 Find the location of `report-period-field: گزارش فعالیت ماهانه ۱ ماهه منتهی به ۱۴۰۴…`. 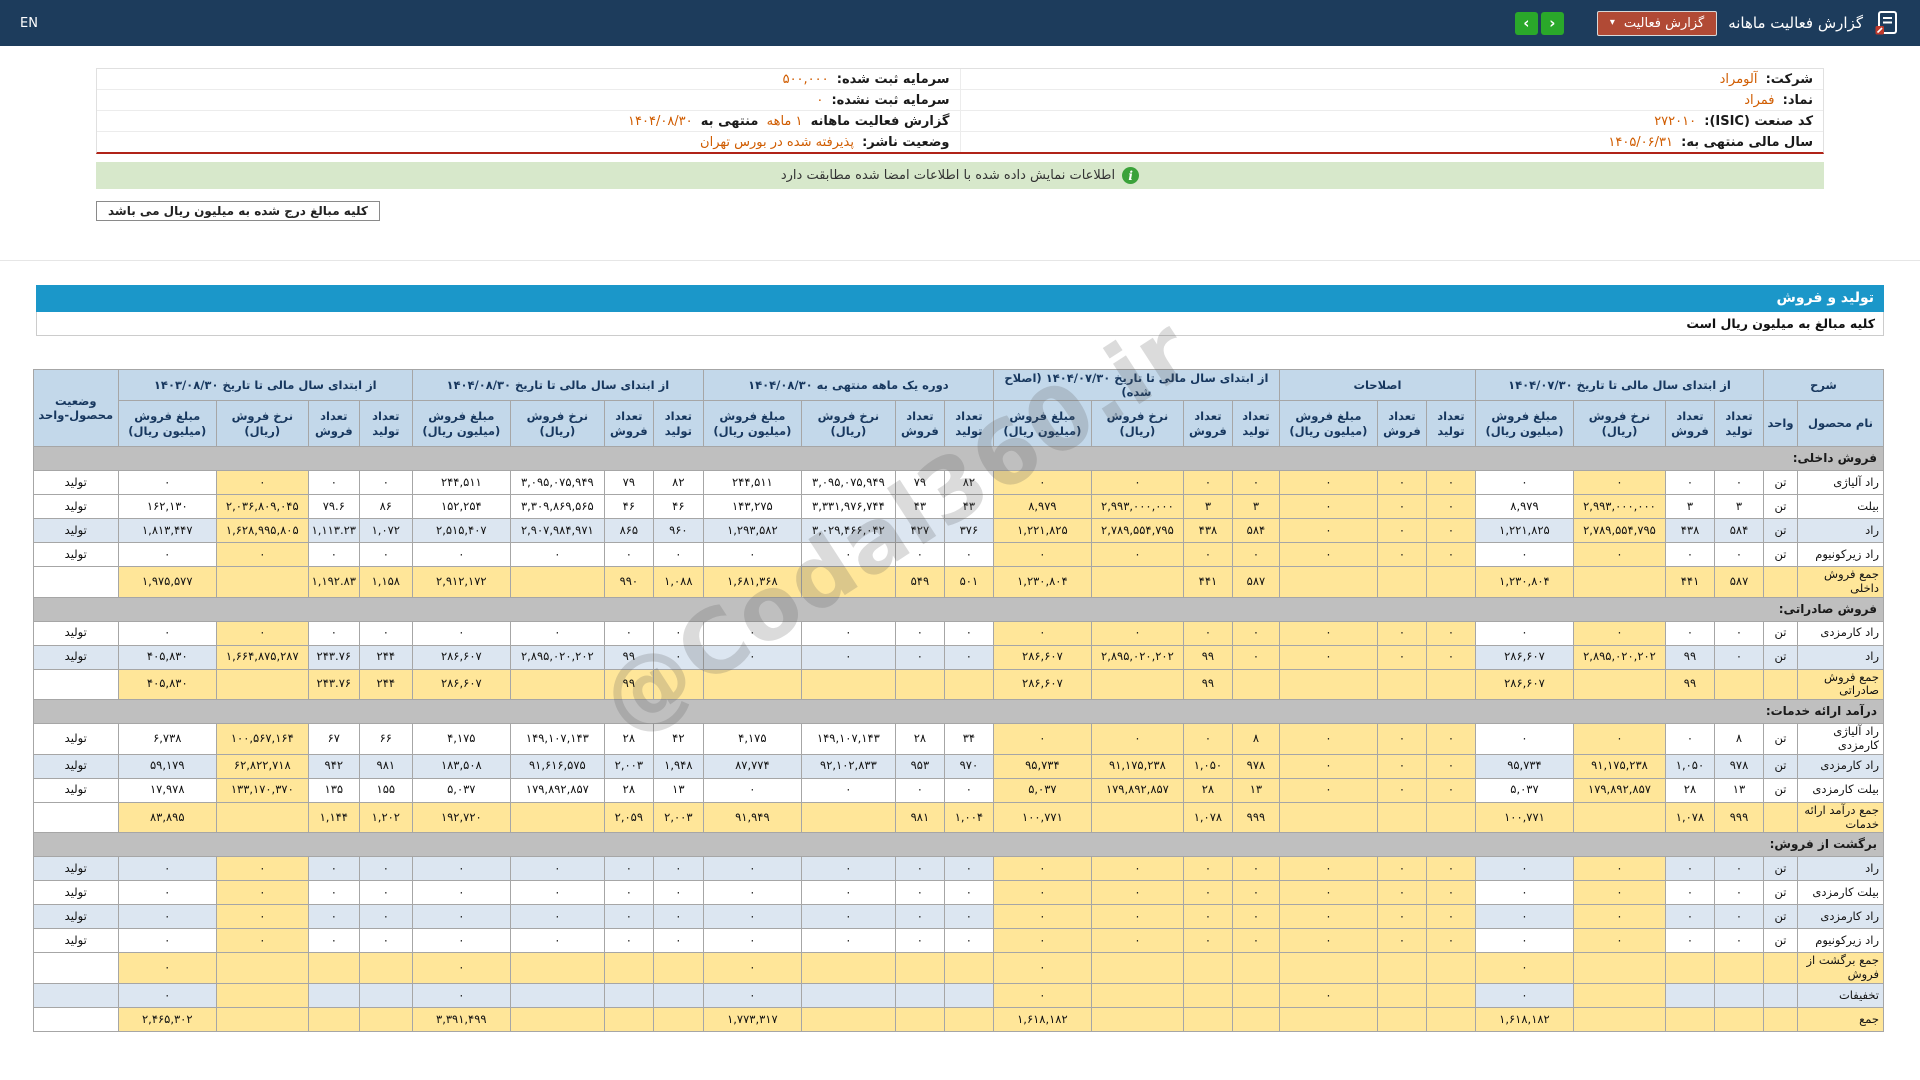

report-period-field: گزارش فعالیت ماهانه ۱ ماهه منتهی به ۱۴۰۴… is located at coordinates (528, 121).